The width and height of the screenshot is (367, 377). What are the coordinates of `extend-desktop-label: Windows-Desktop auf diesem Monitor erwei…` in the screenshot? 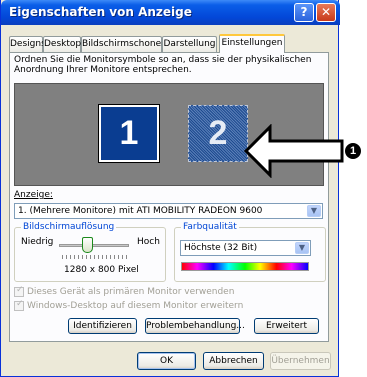 It's located at (135, 306).